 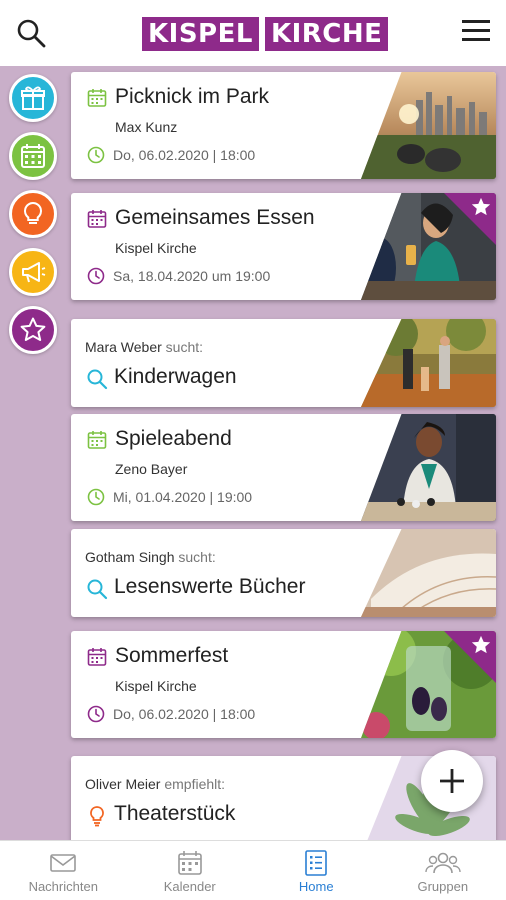 I want to click on list-icon, so click(x=316, y=863).